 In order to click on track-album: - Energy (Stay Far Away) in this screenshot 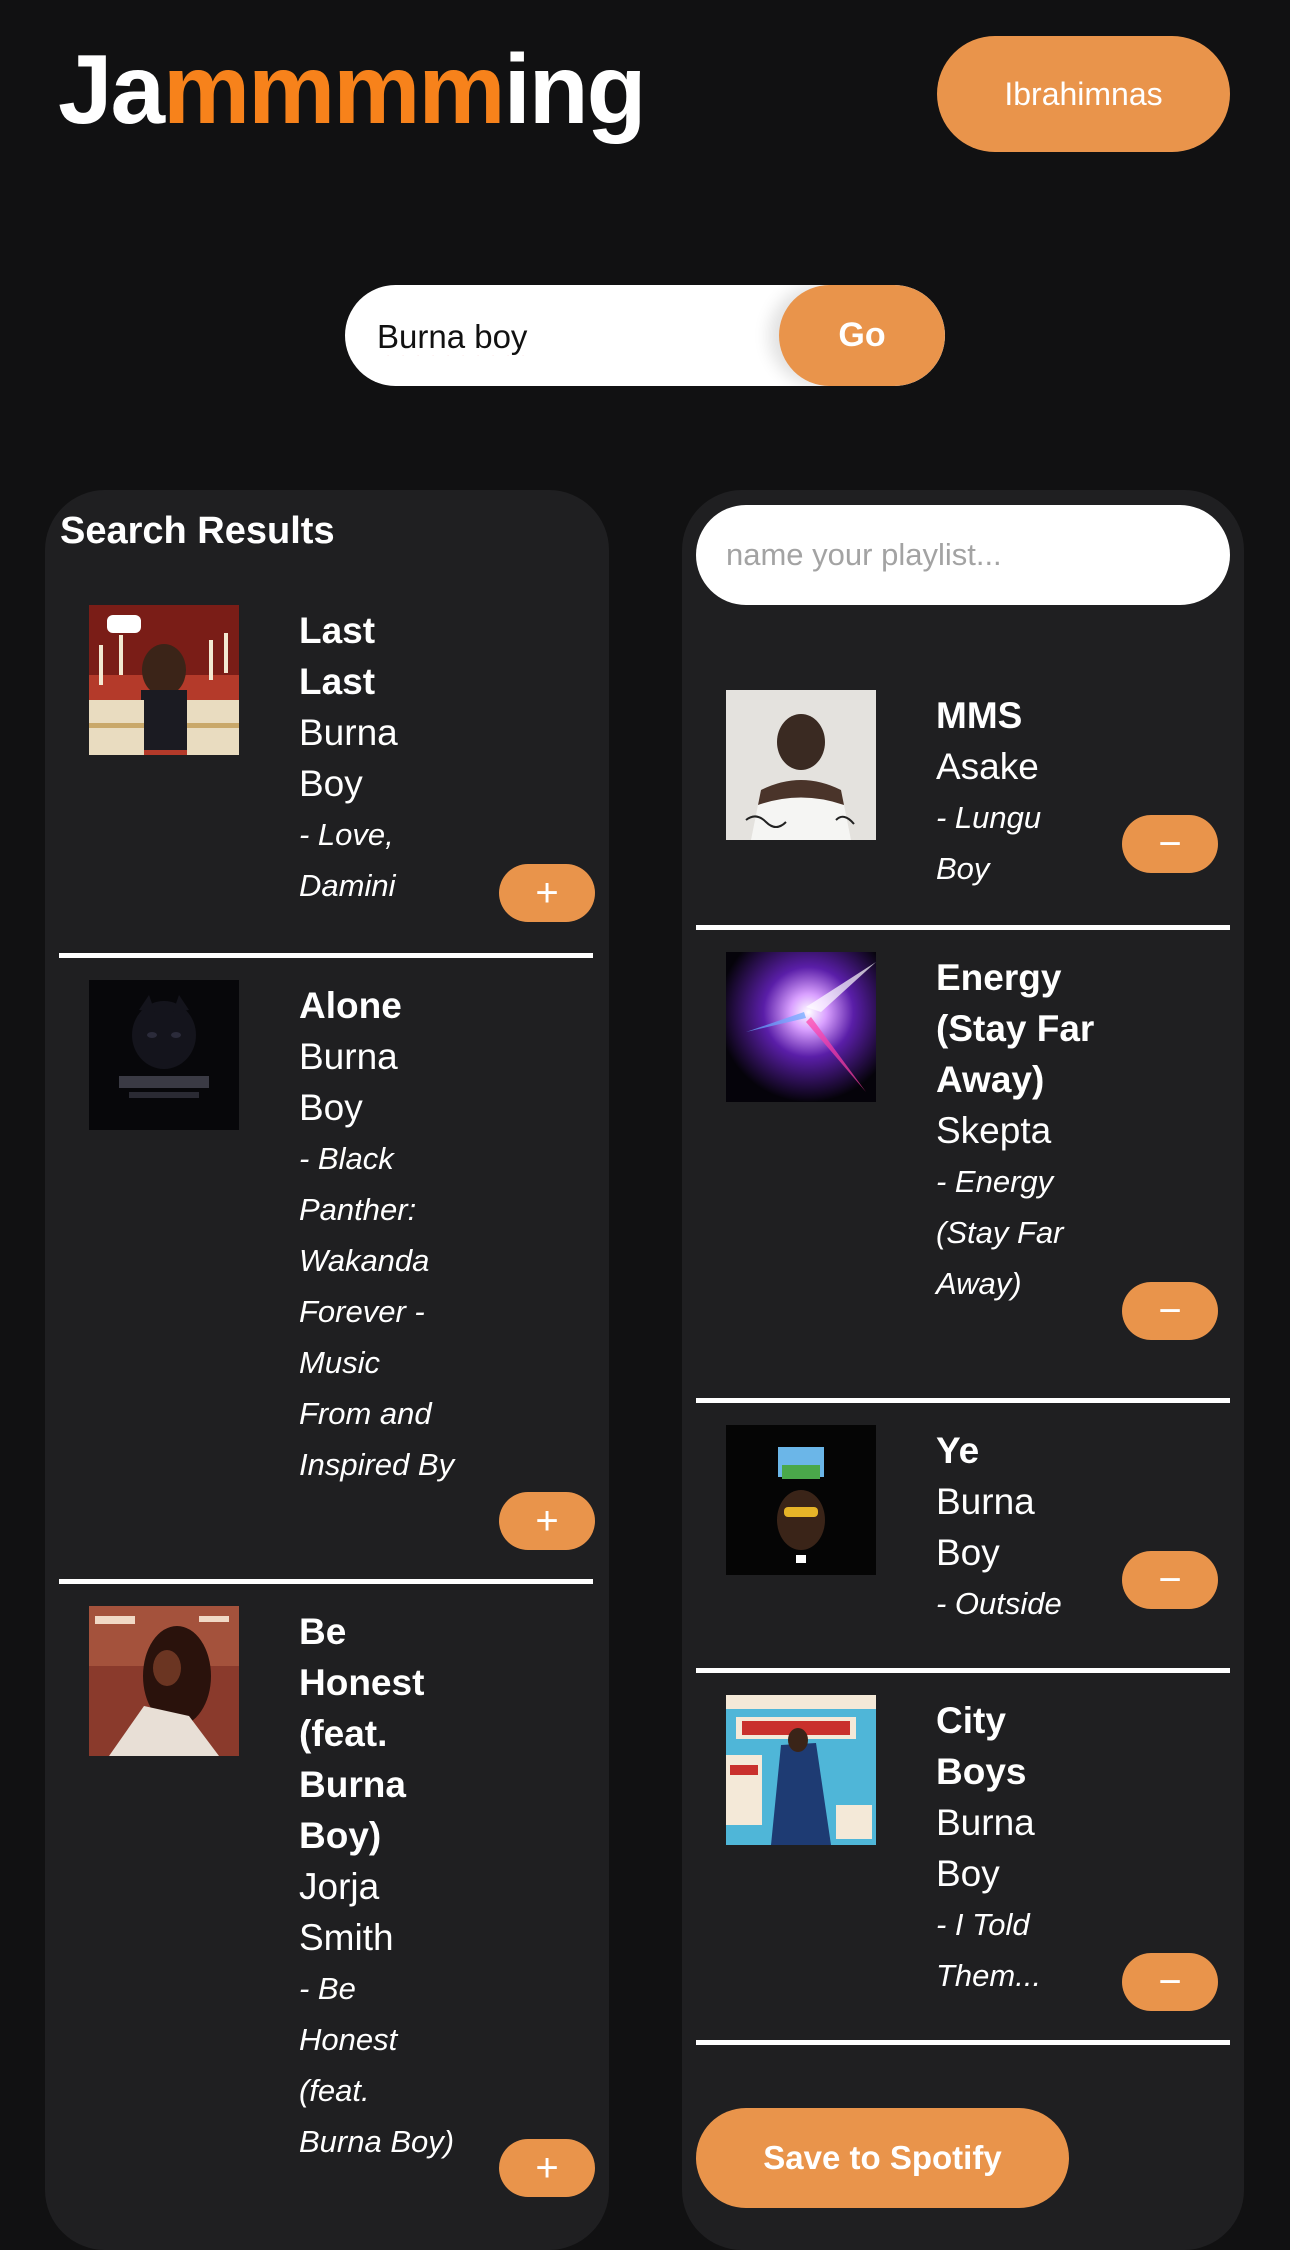, I will do `click(1000, 1232)`.